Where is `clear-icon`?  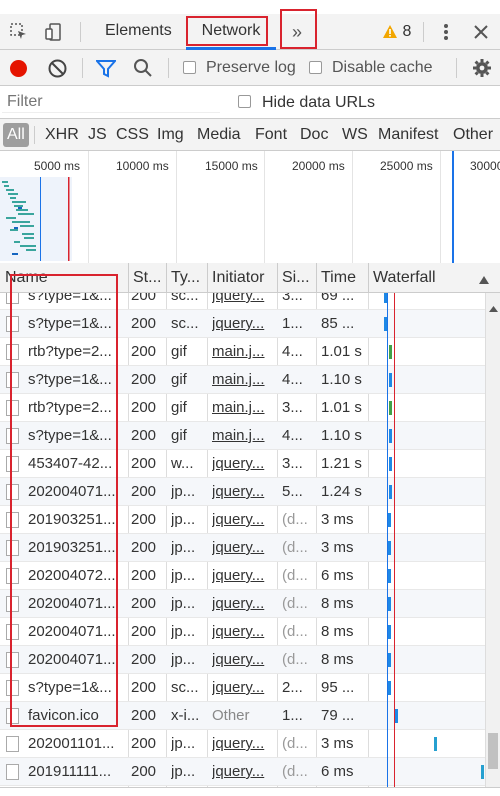
clear-icon is located at coordinates (57, 68).